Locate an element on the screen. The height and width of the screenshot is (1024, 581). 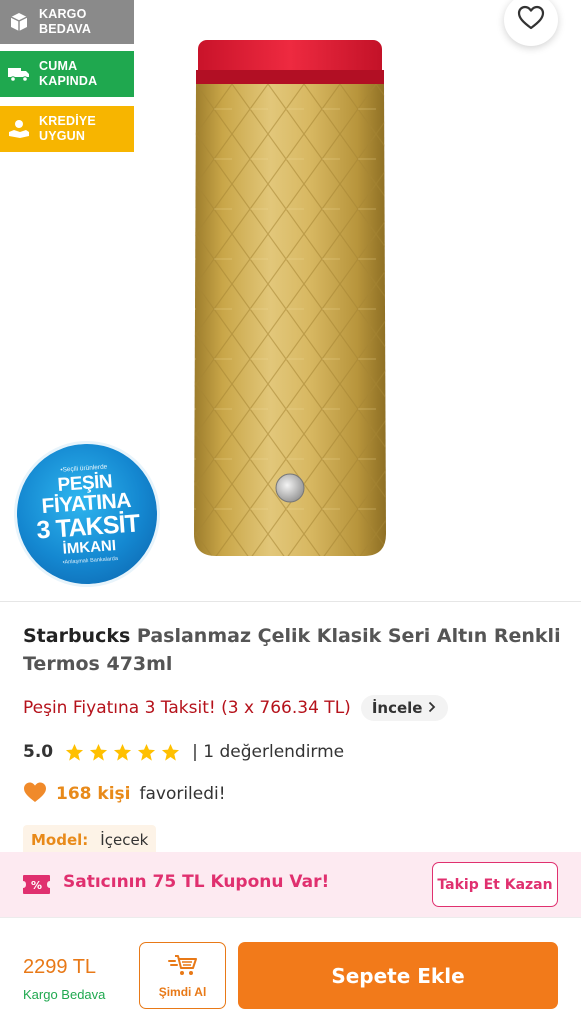
model-value: İçecek is located at coordinates (124, 840).